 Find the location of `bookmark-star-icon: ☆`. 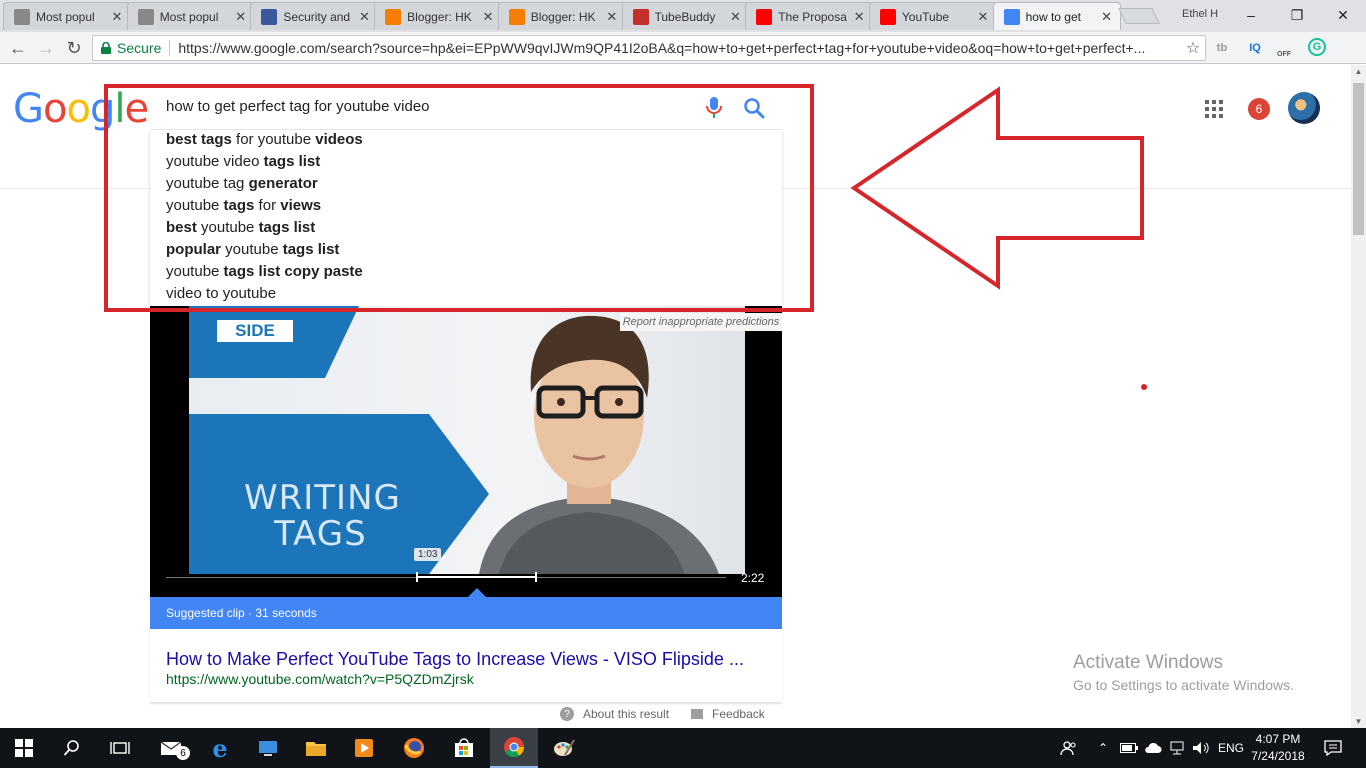

bookmark-star-icon: ☆ is located at coordinates (1193, 48).